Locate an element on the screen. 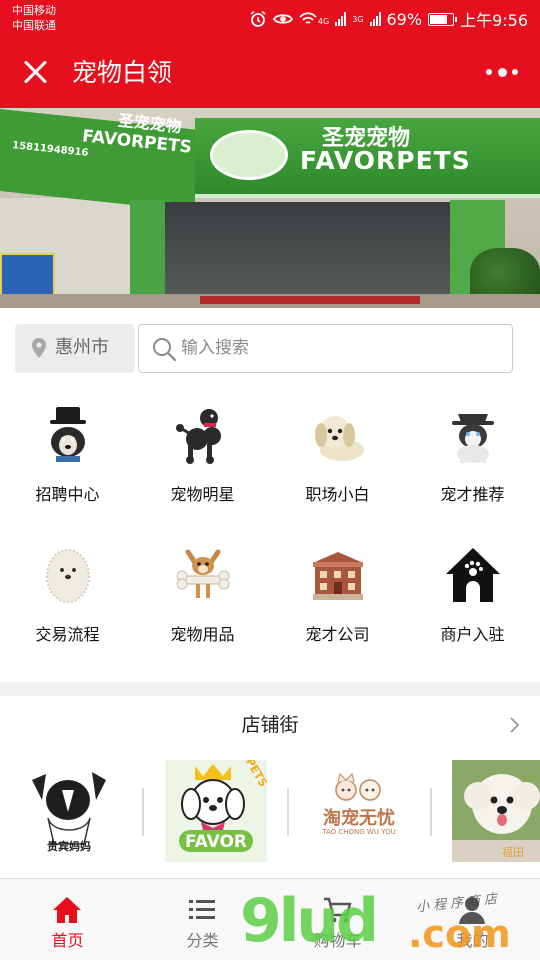 The width and height of the screenshot is (540, 960). menu-item-trade-process: 交易流程 is located at coordinates (67, 589).